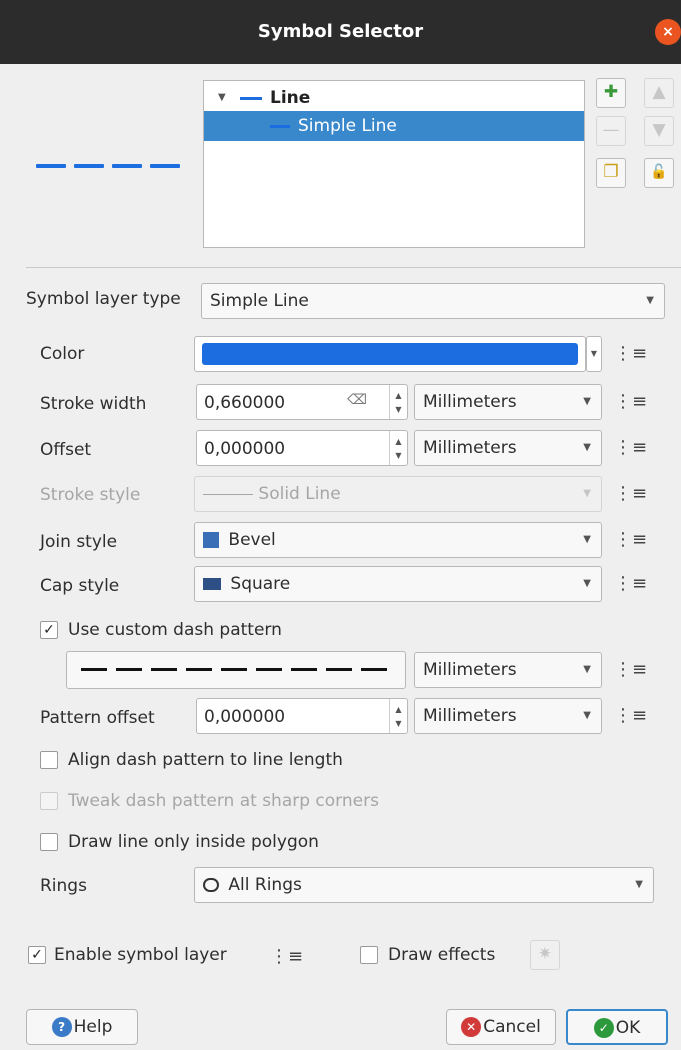 This screenshot has height=1050, width=681. Describe the element at coordinates (433, 301) in the screenshot. I see `symbol-layer-type-select: Simple Line ▼` at that location.